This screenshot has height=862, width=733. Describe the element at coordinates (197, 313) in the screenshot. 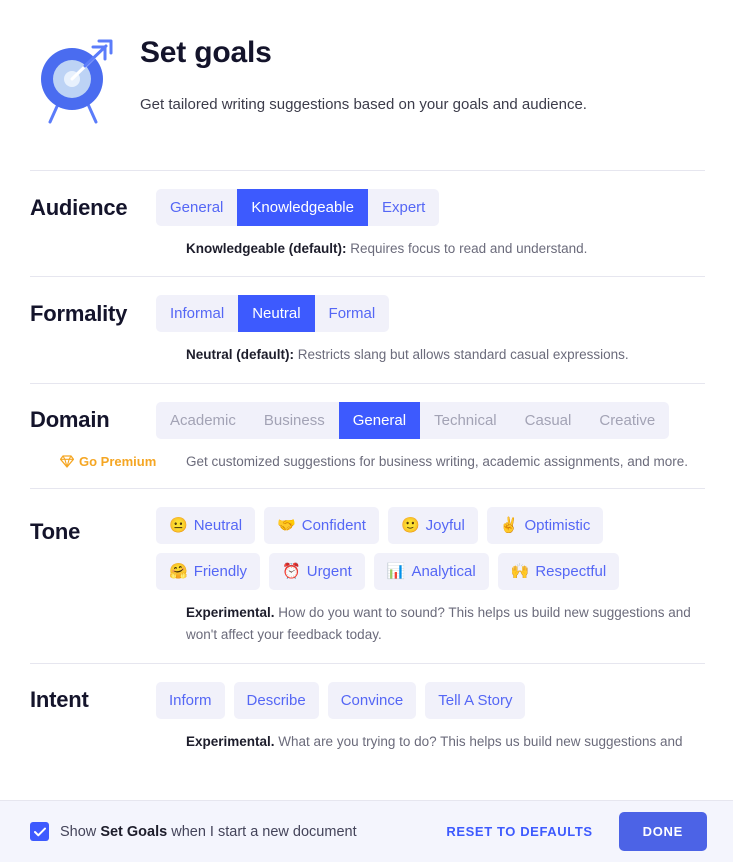

I see `formality-option-informal: Informal` at that location.